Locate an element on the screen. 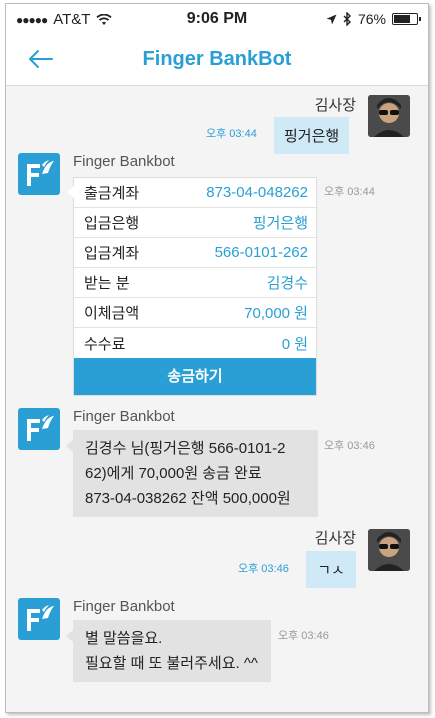 This screenshot has height=718, width=435. message-line: 별 말씀을요. is located at coordinates (124, 638).